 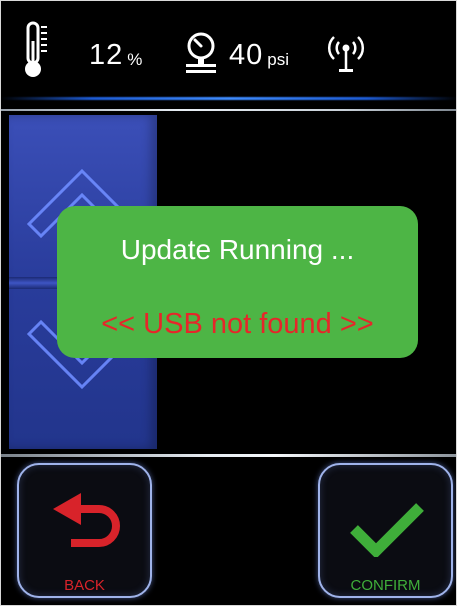 I want to click on thermometer-icon, so click(x=36, y=51).